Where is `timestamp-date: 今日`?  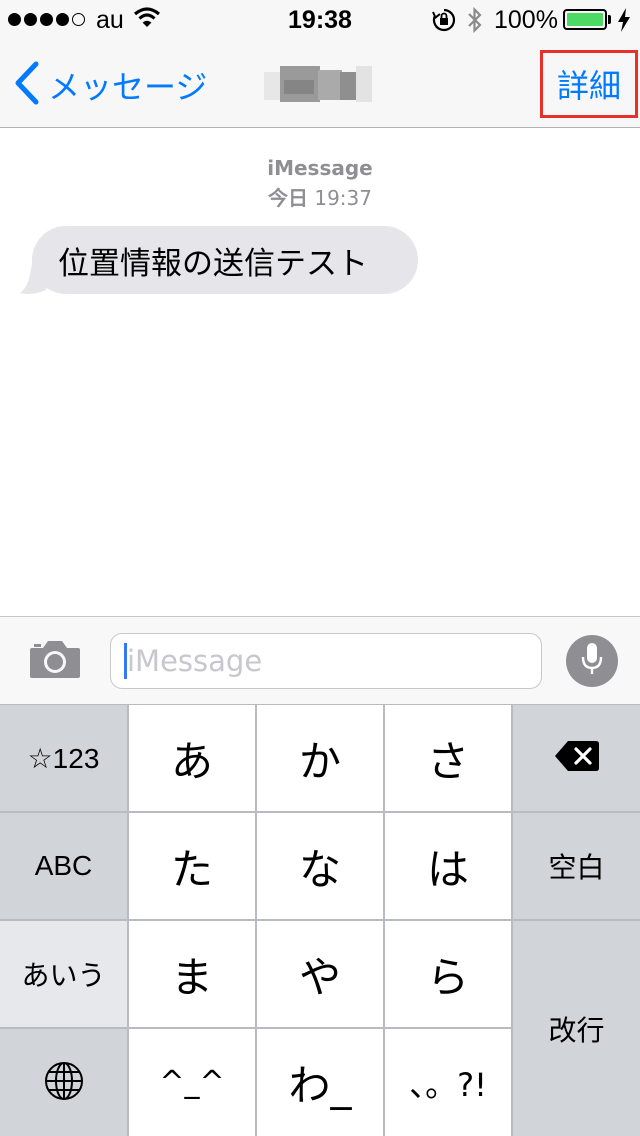
timestamp-date: 今日 is located at coordinates (288, 198).